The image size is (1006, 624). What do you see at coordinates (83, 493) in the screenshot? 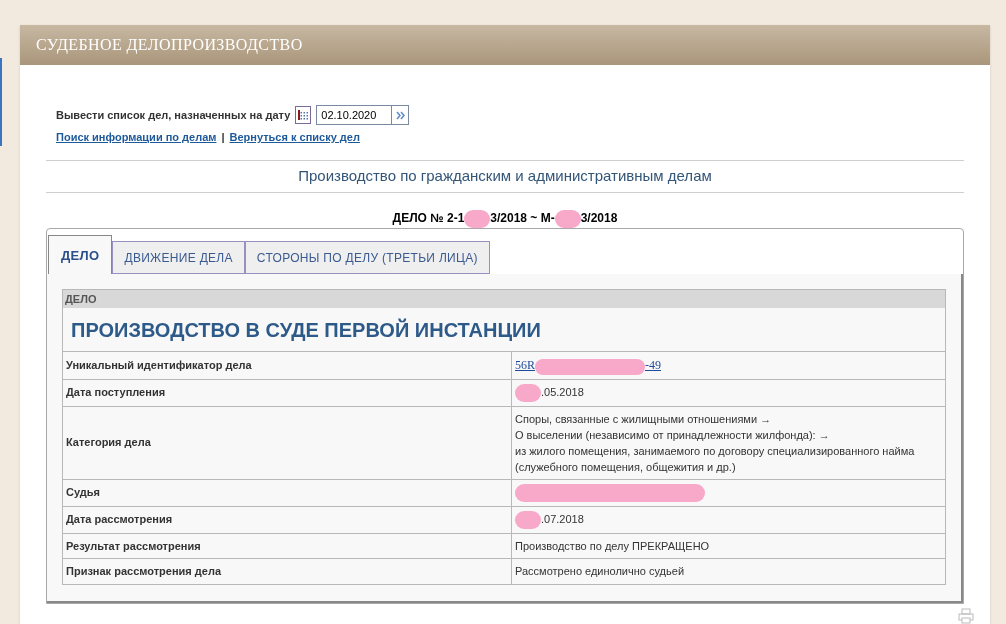
I see `field-label: Судья` at bounding box center [83, 493].